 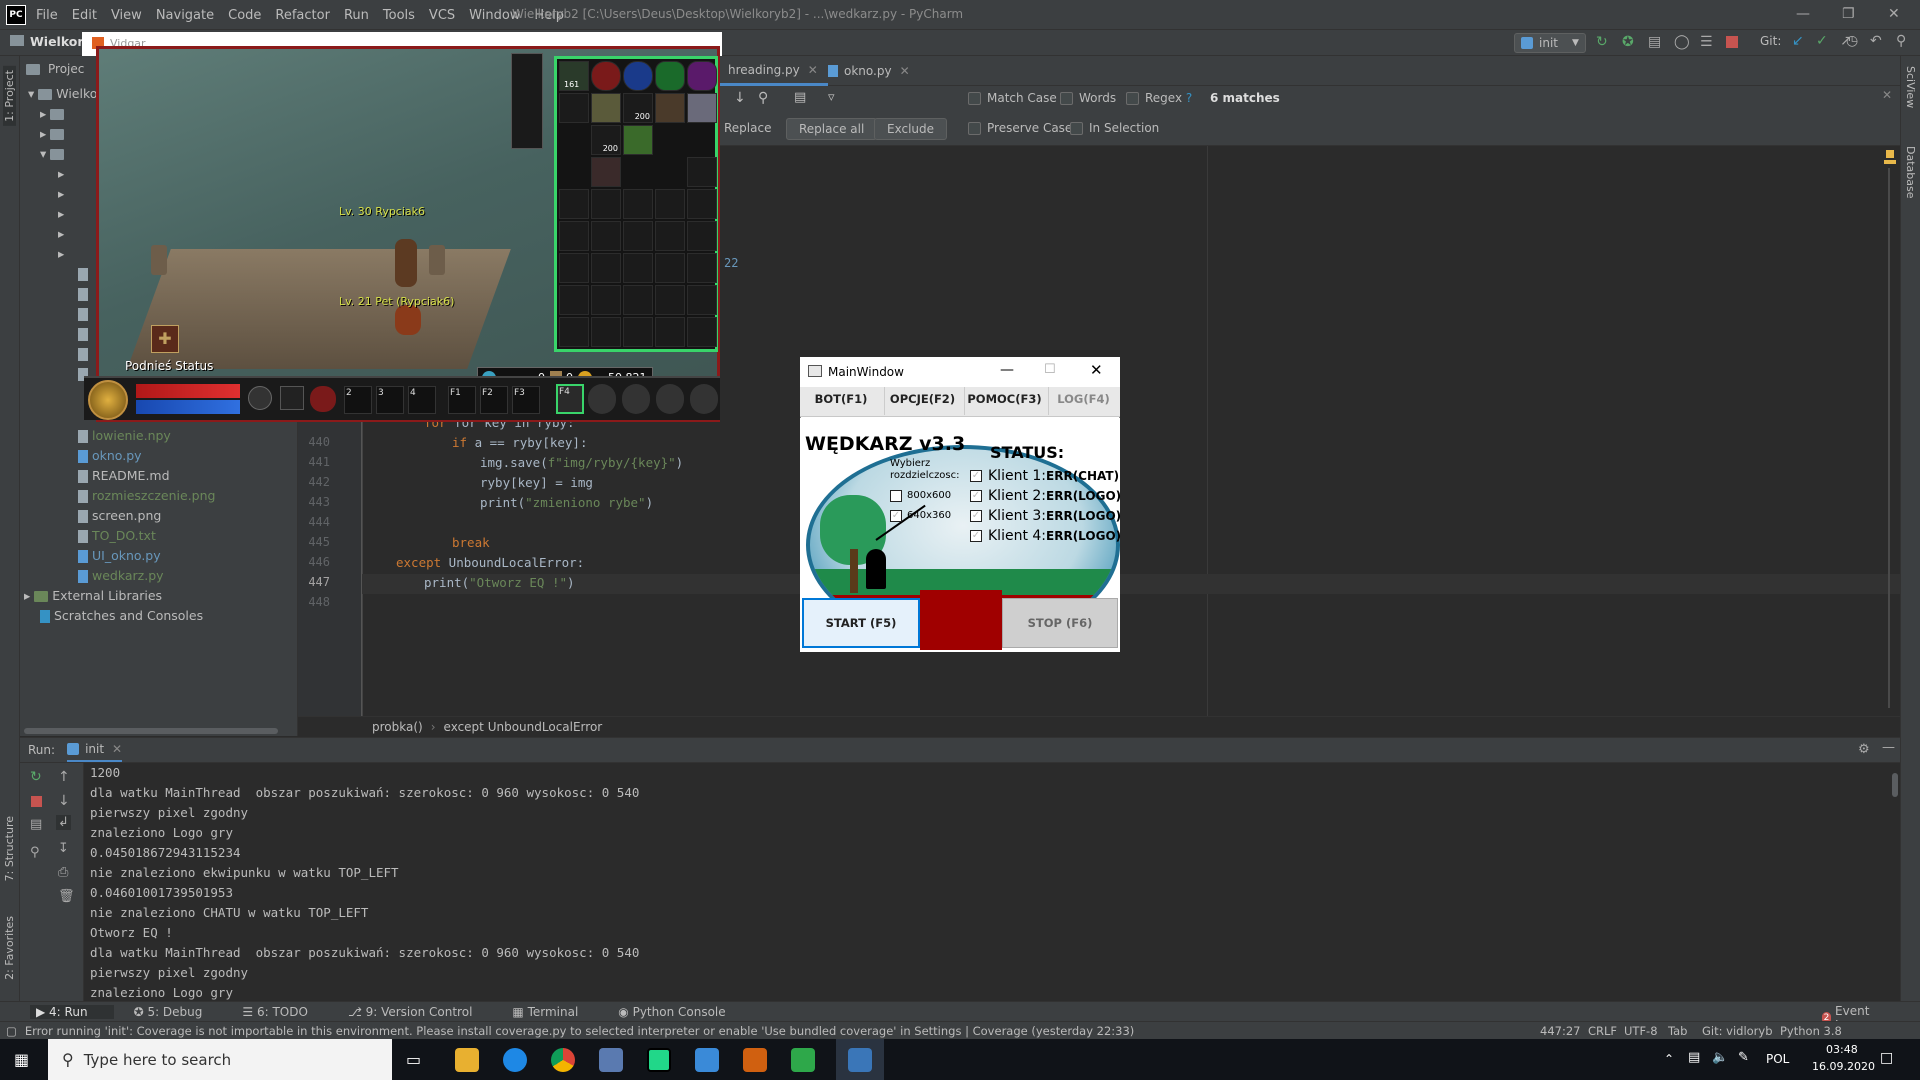 What do you see at coordinates (1602, 42) in the screenshot?
I see `rerun-icon: ↻` at bounding box center [1602, 42].